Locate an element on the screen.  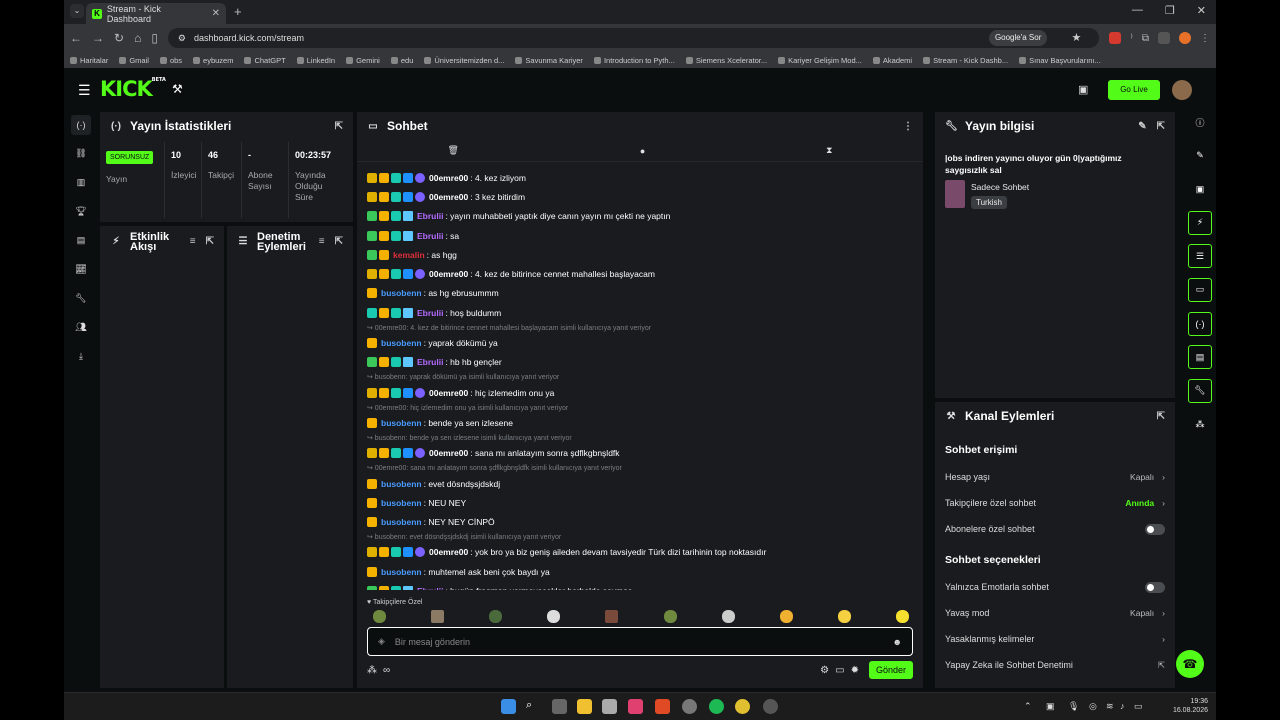
banned-words-row: Yasaklanmış kelimeler › is located at coordinates (1055, 639).